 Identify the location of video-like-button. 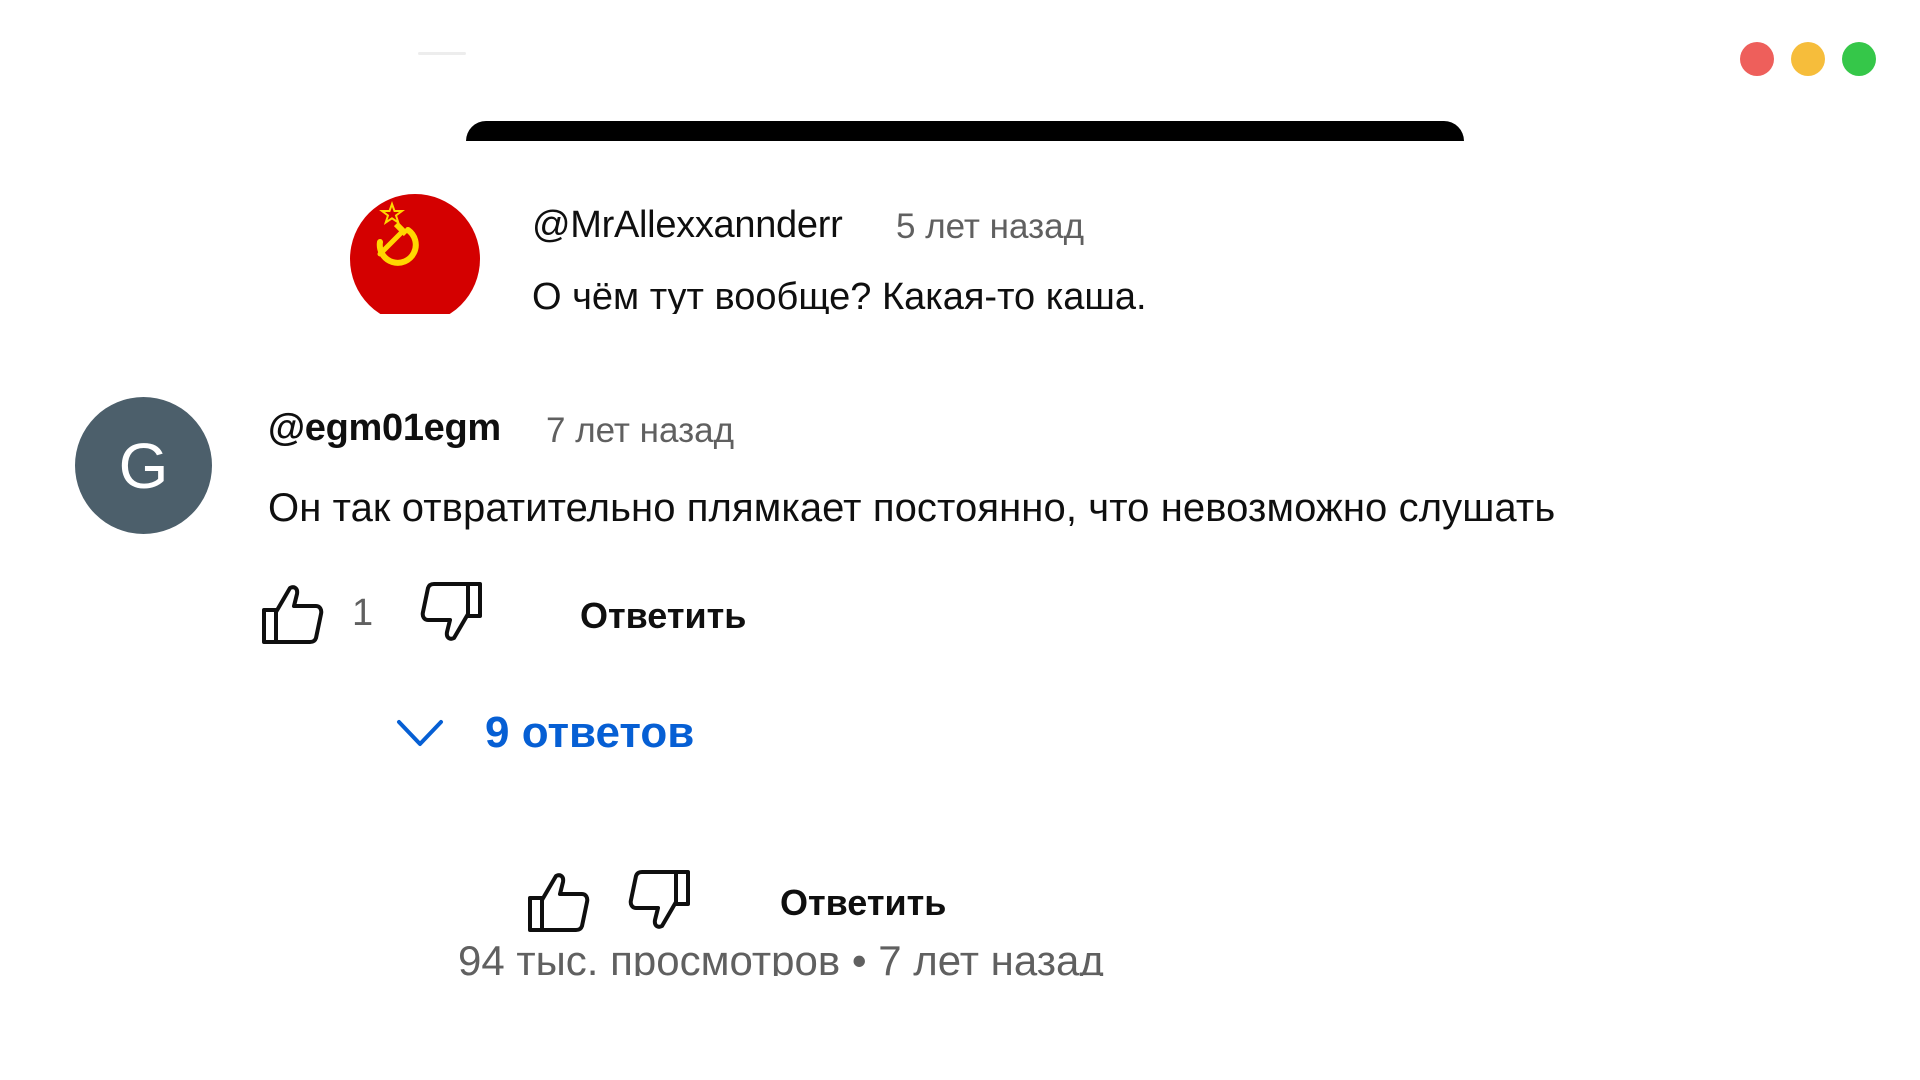
(557, 901).